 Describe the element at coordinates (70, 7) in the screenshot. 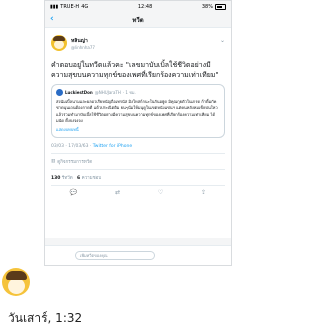

I see `carrier-label: TRUE-H` at that location.